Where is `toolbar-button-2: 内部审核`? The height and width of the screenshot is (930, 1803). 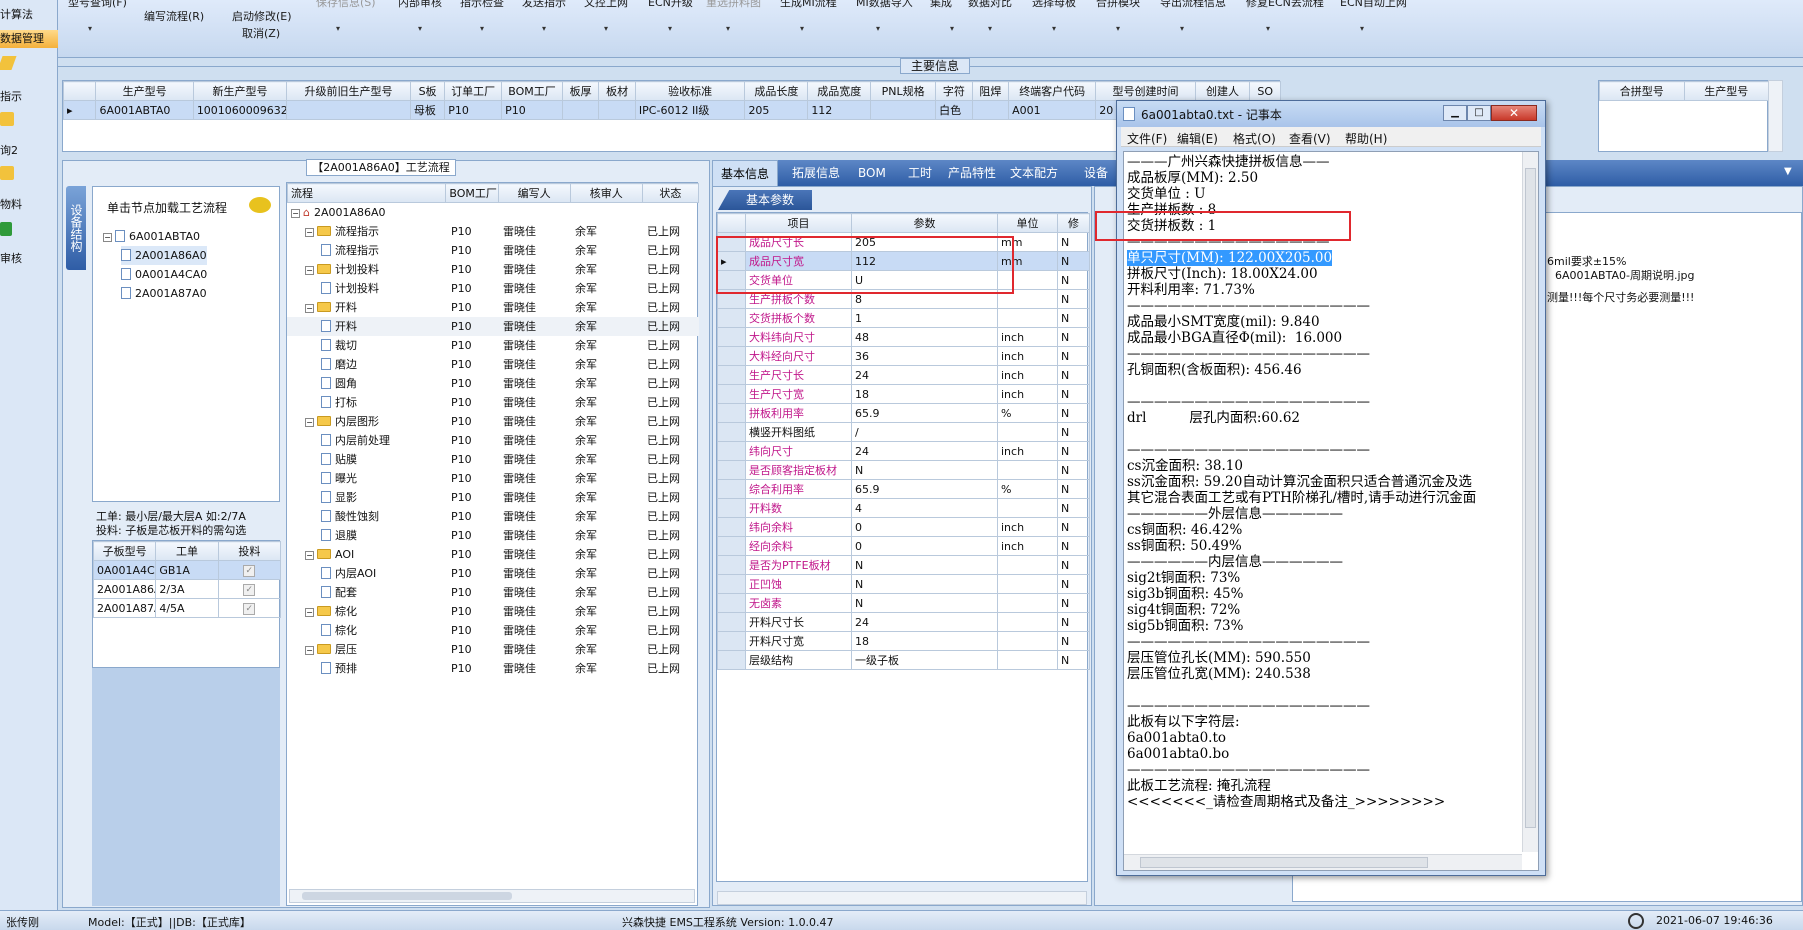
toolbar-button-2: 内部审核 is located at coordinates (420, 5).